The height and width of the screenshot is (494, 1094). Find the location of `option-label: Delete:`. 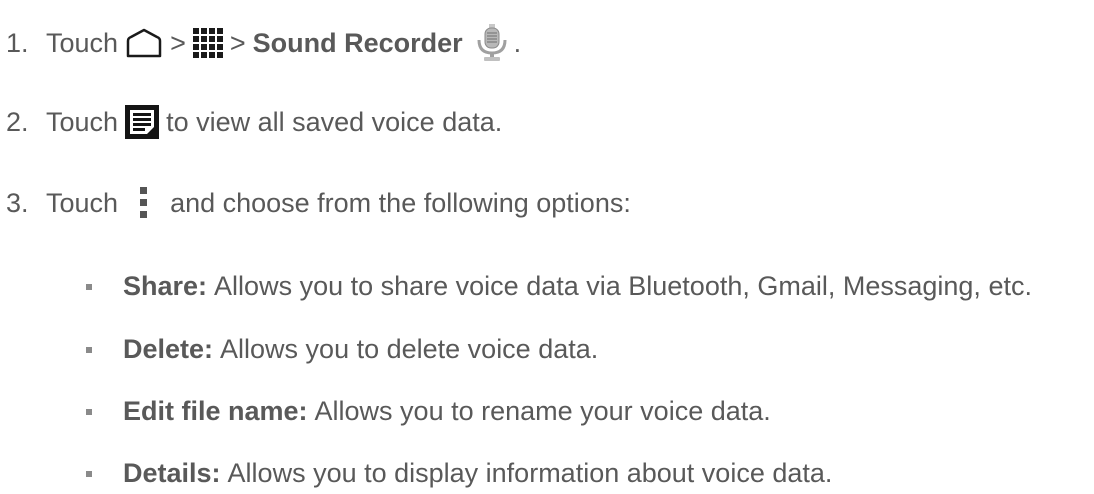

option-label: Delete: is located at coordinates (168, 349).